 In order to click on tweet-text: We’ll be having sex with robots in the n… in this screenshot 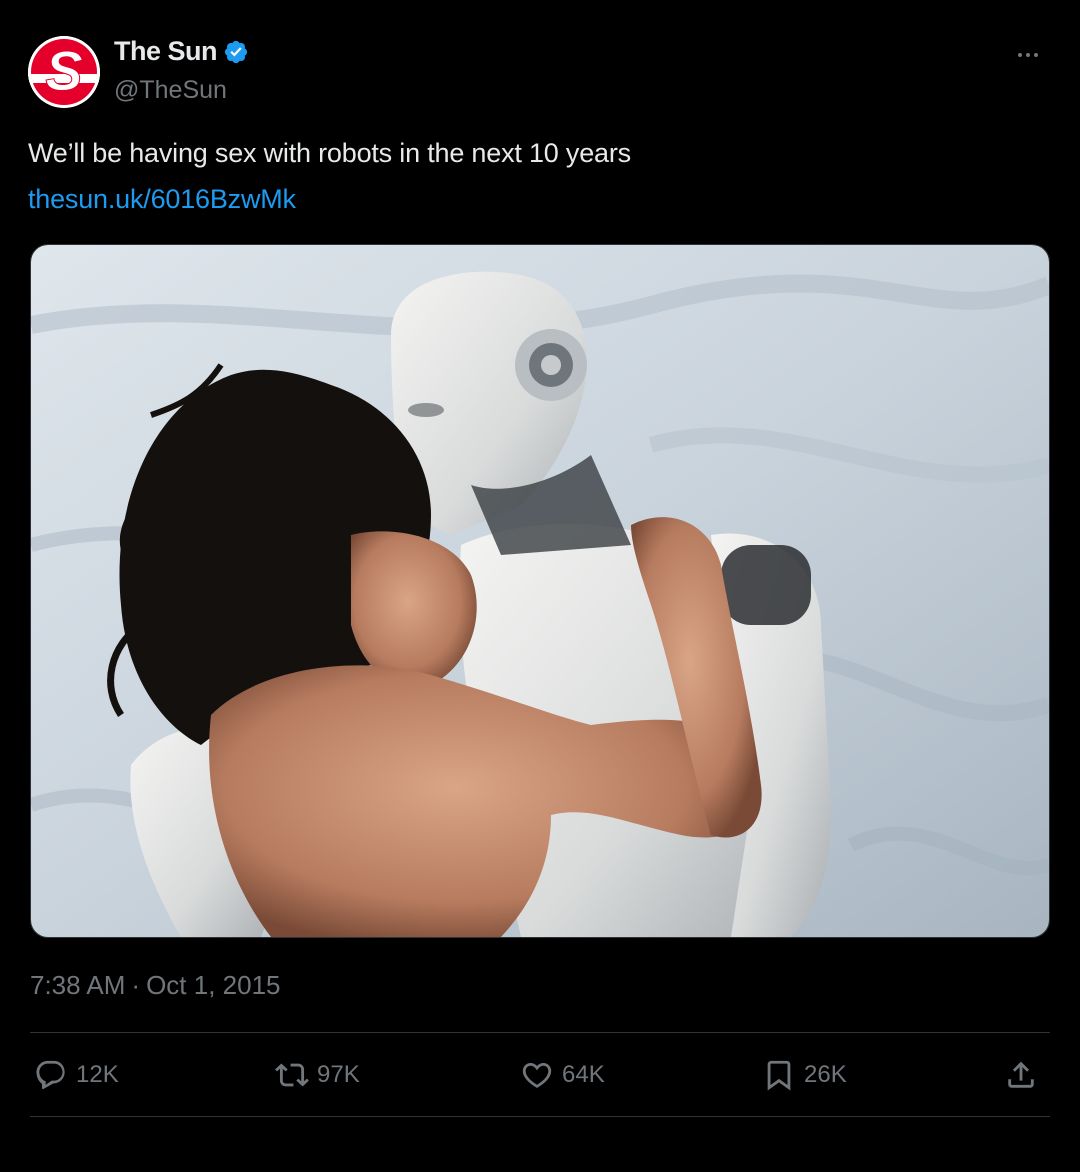, I will do `click(329, 153)`.